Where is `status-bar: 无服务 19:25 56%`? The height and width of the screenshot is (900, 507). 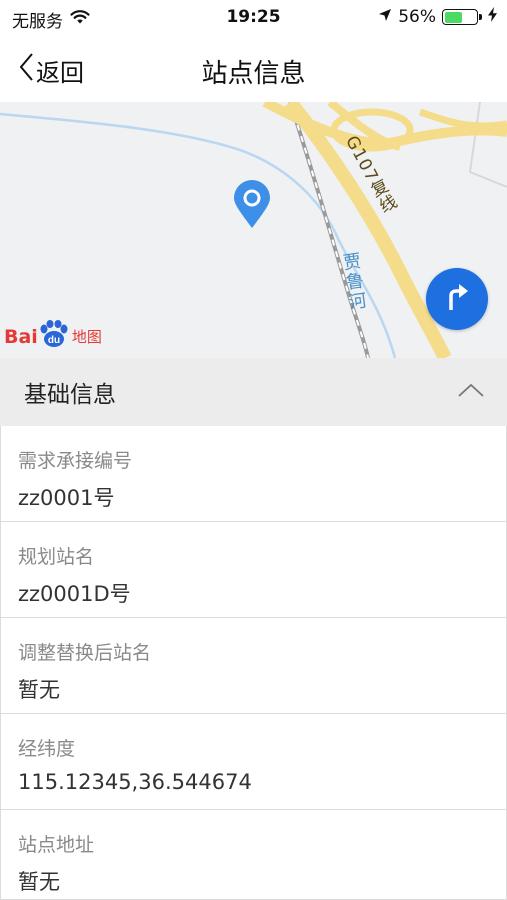 status-bar: 无服务 19:25 56% is located at coordinates (253, 18).